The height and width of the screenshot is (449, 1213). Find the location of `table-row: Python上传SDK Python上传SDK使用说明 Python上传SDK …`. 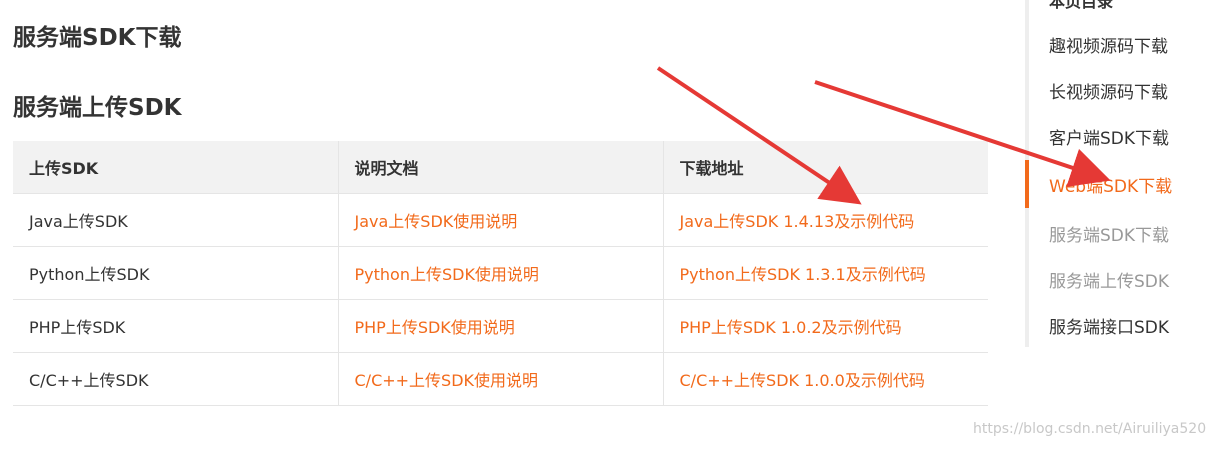

table-row: Python上传SDK Python上传SDK使用说明 Python上传SDK … is located at coordinates (500, 273).